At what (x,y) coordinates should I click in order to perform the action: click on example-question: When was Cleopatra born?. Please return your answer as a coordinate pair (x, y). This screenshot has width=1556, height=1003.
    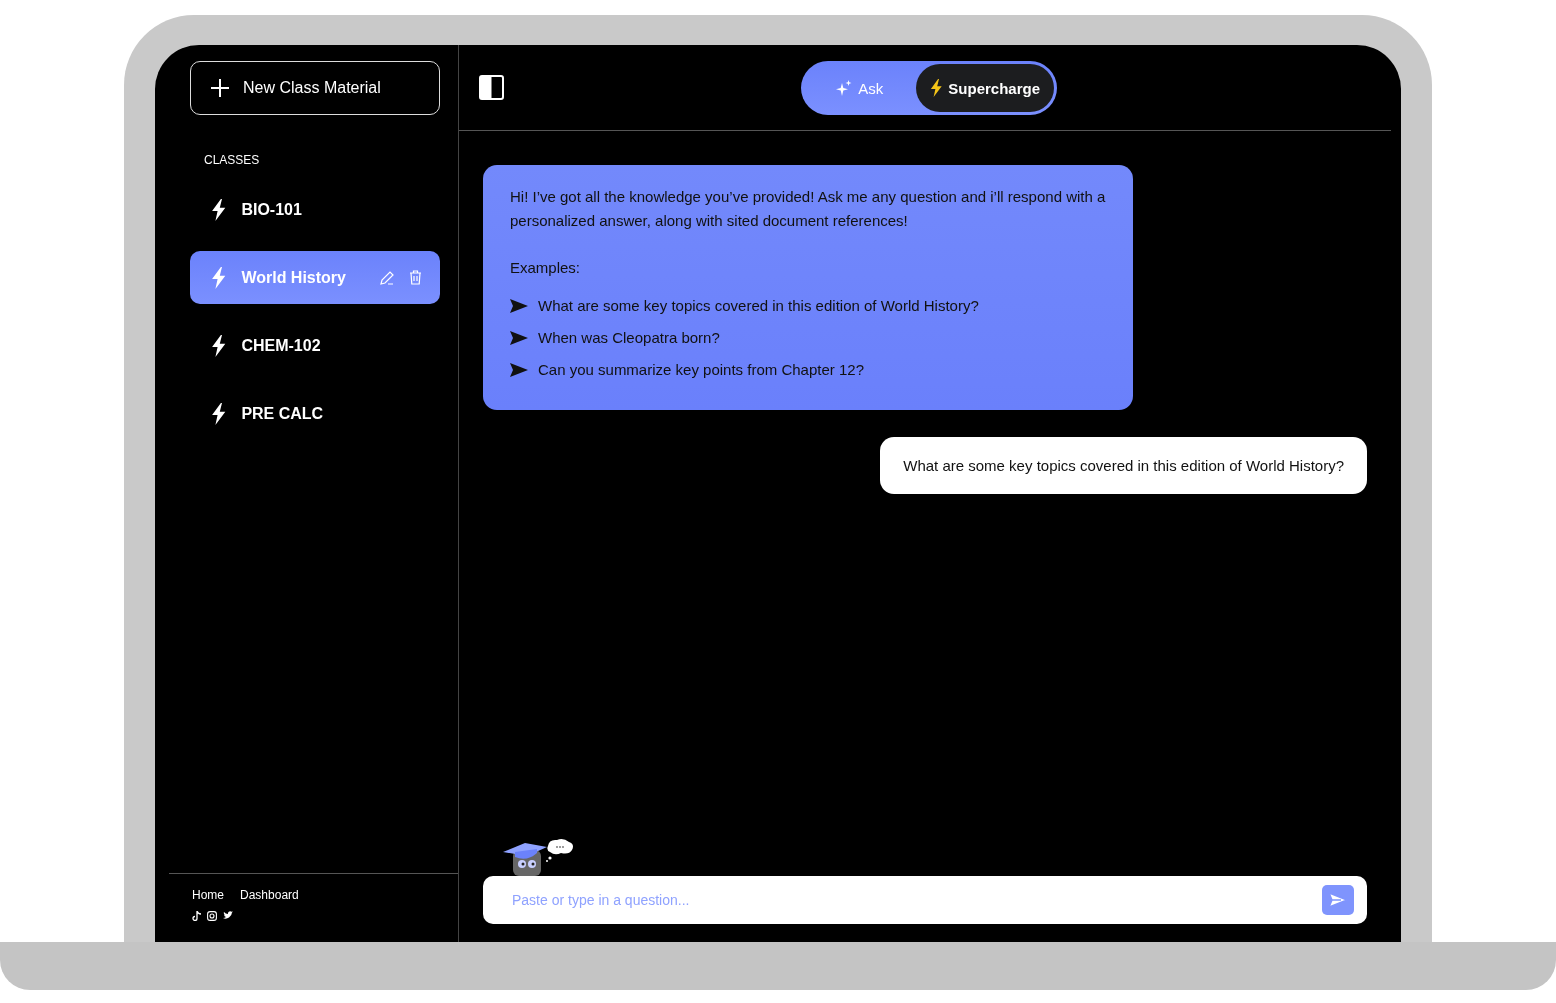
    Looking at the image, I should click on (629, 338).